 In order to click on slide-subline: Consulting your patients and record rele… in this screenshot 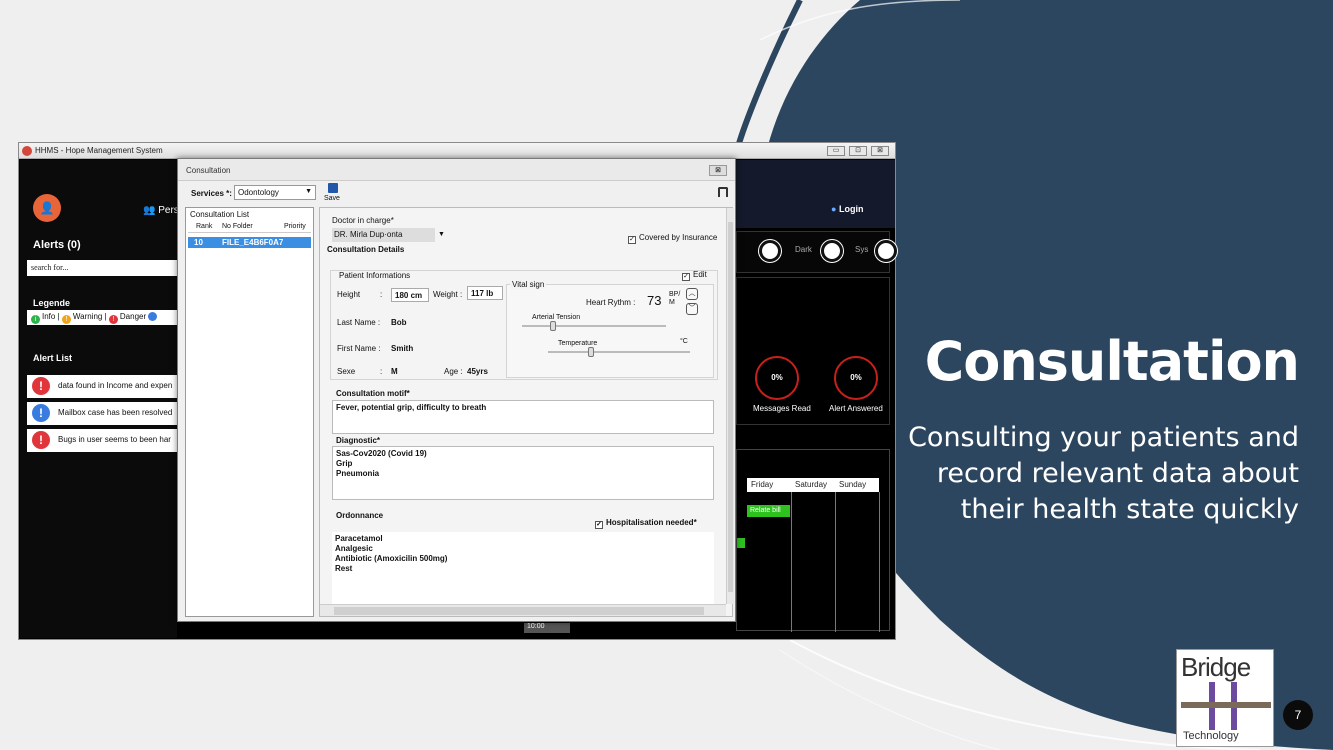, I will do `click(1103, 473)`.